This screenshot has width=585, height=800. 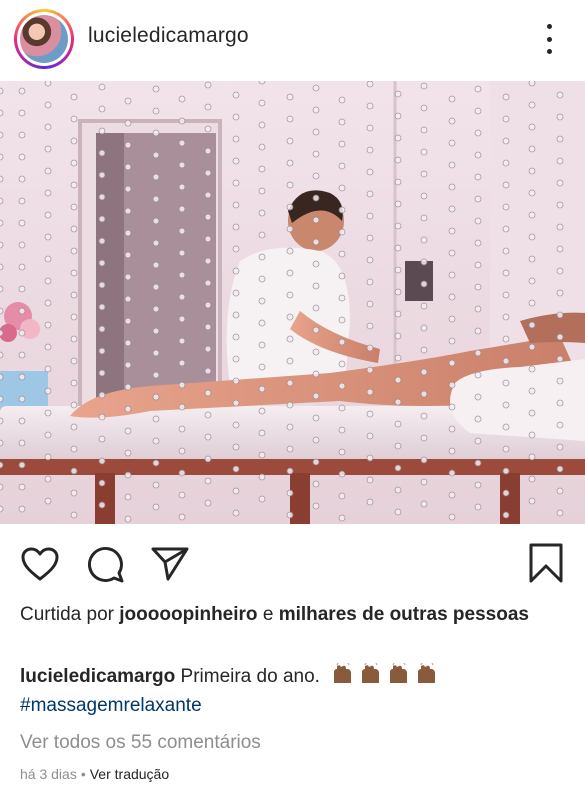 I want to click on heart-icon, so click(x=40, y=564).